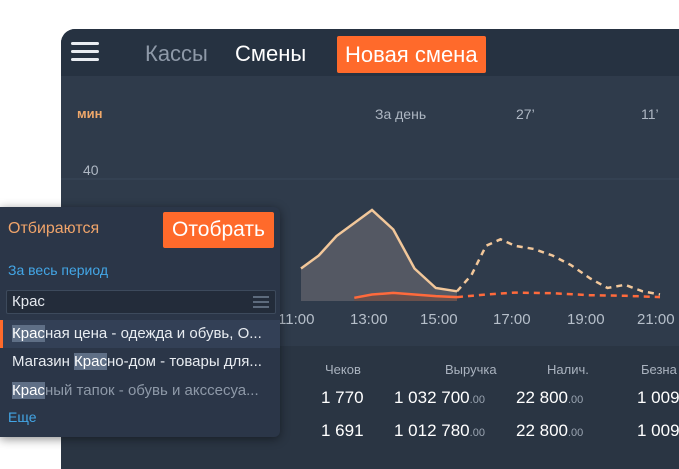  What do you see at coordinates (401, 114) in the screenshot?
I see `top-label-day: За день` at bounding box center [401, 114].